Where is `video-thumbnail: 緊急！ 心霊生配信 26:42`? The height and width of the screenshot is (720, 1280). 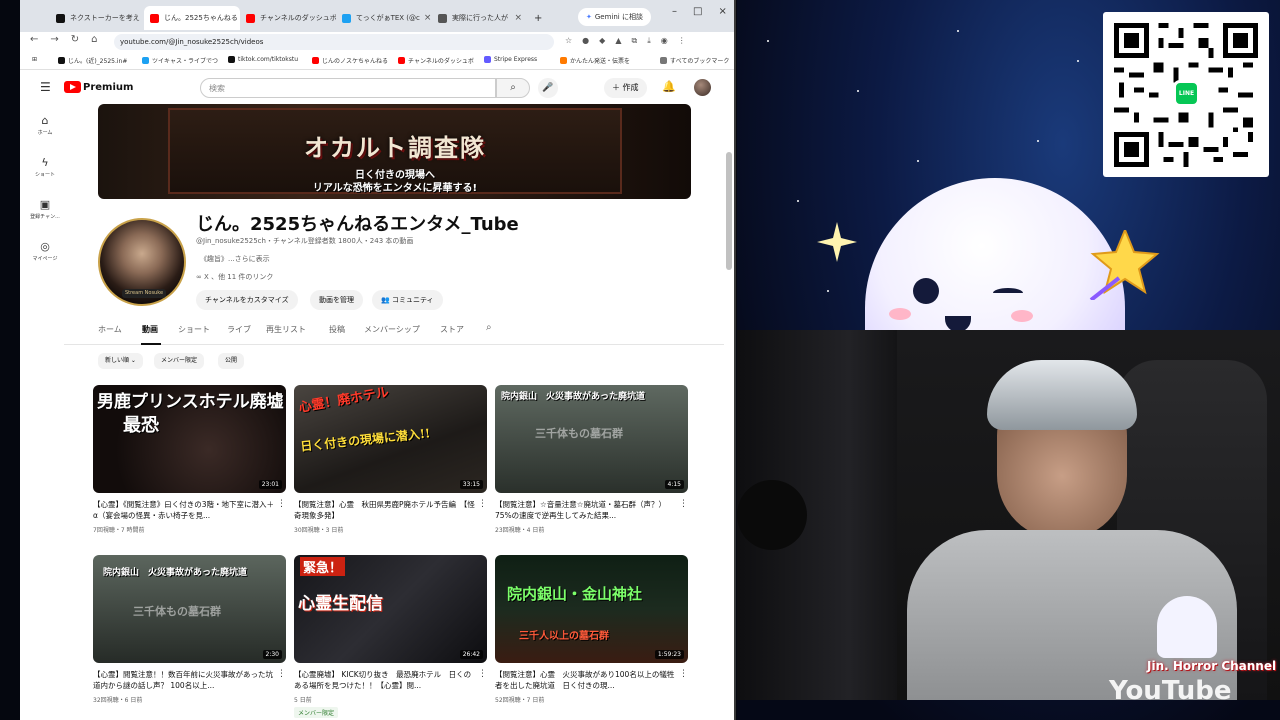
video-thumbnail: 緊急！ 心霊生配信 26:42 is located at coordinates (390, 609).